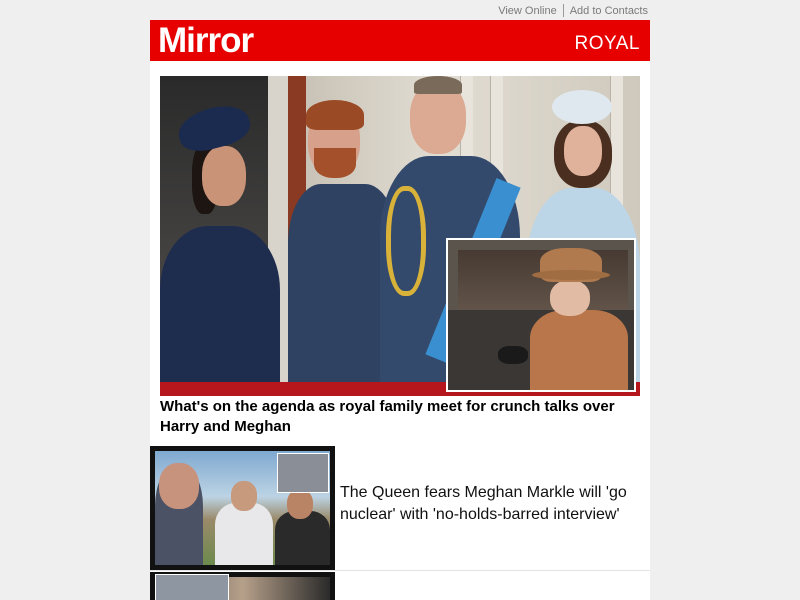 This screenshot has height=600, width=800. I want to click on inset-coat, so click(579, 350).